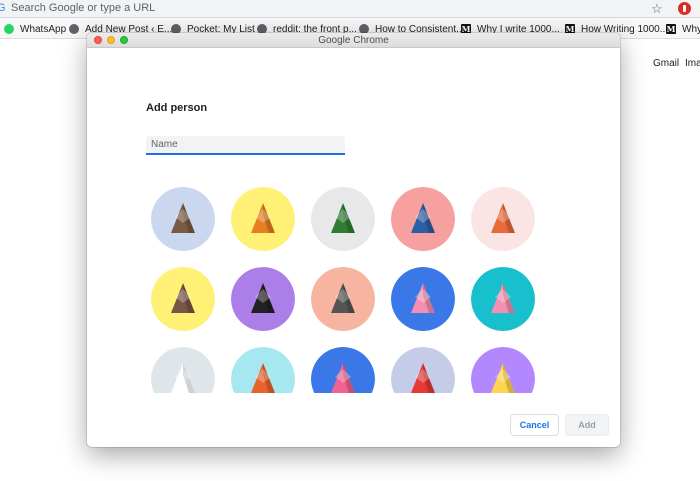  I want to click on avatar-cat, so click(183, 219).